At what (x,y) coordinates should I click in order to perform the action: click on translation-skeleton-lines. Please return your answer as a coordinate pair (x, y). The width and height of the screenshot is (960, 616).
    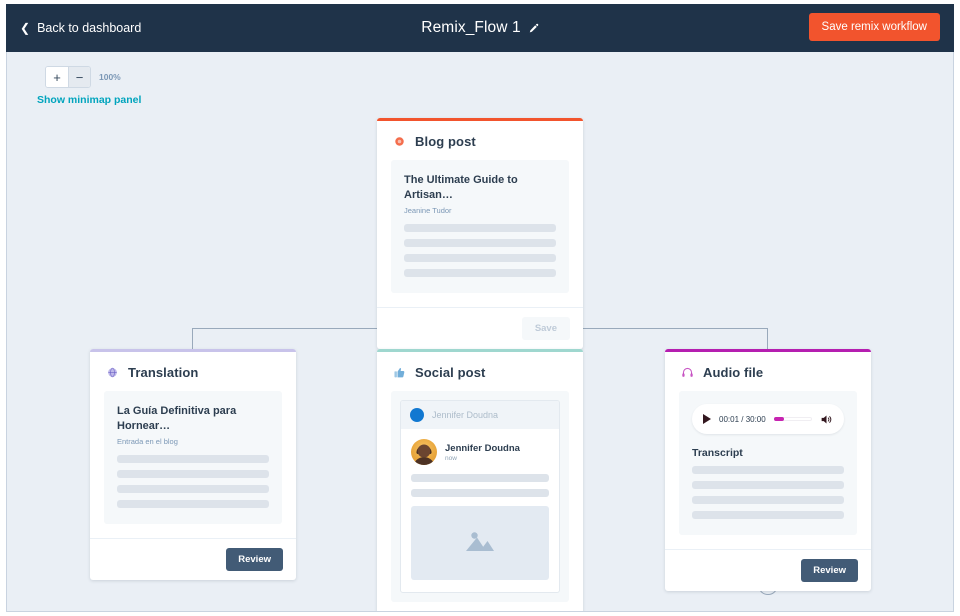
    Looking at the image, I should click on (193, 481).